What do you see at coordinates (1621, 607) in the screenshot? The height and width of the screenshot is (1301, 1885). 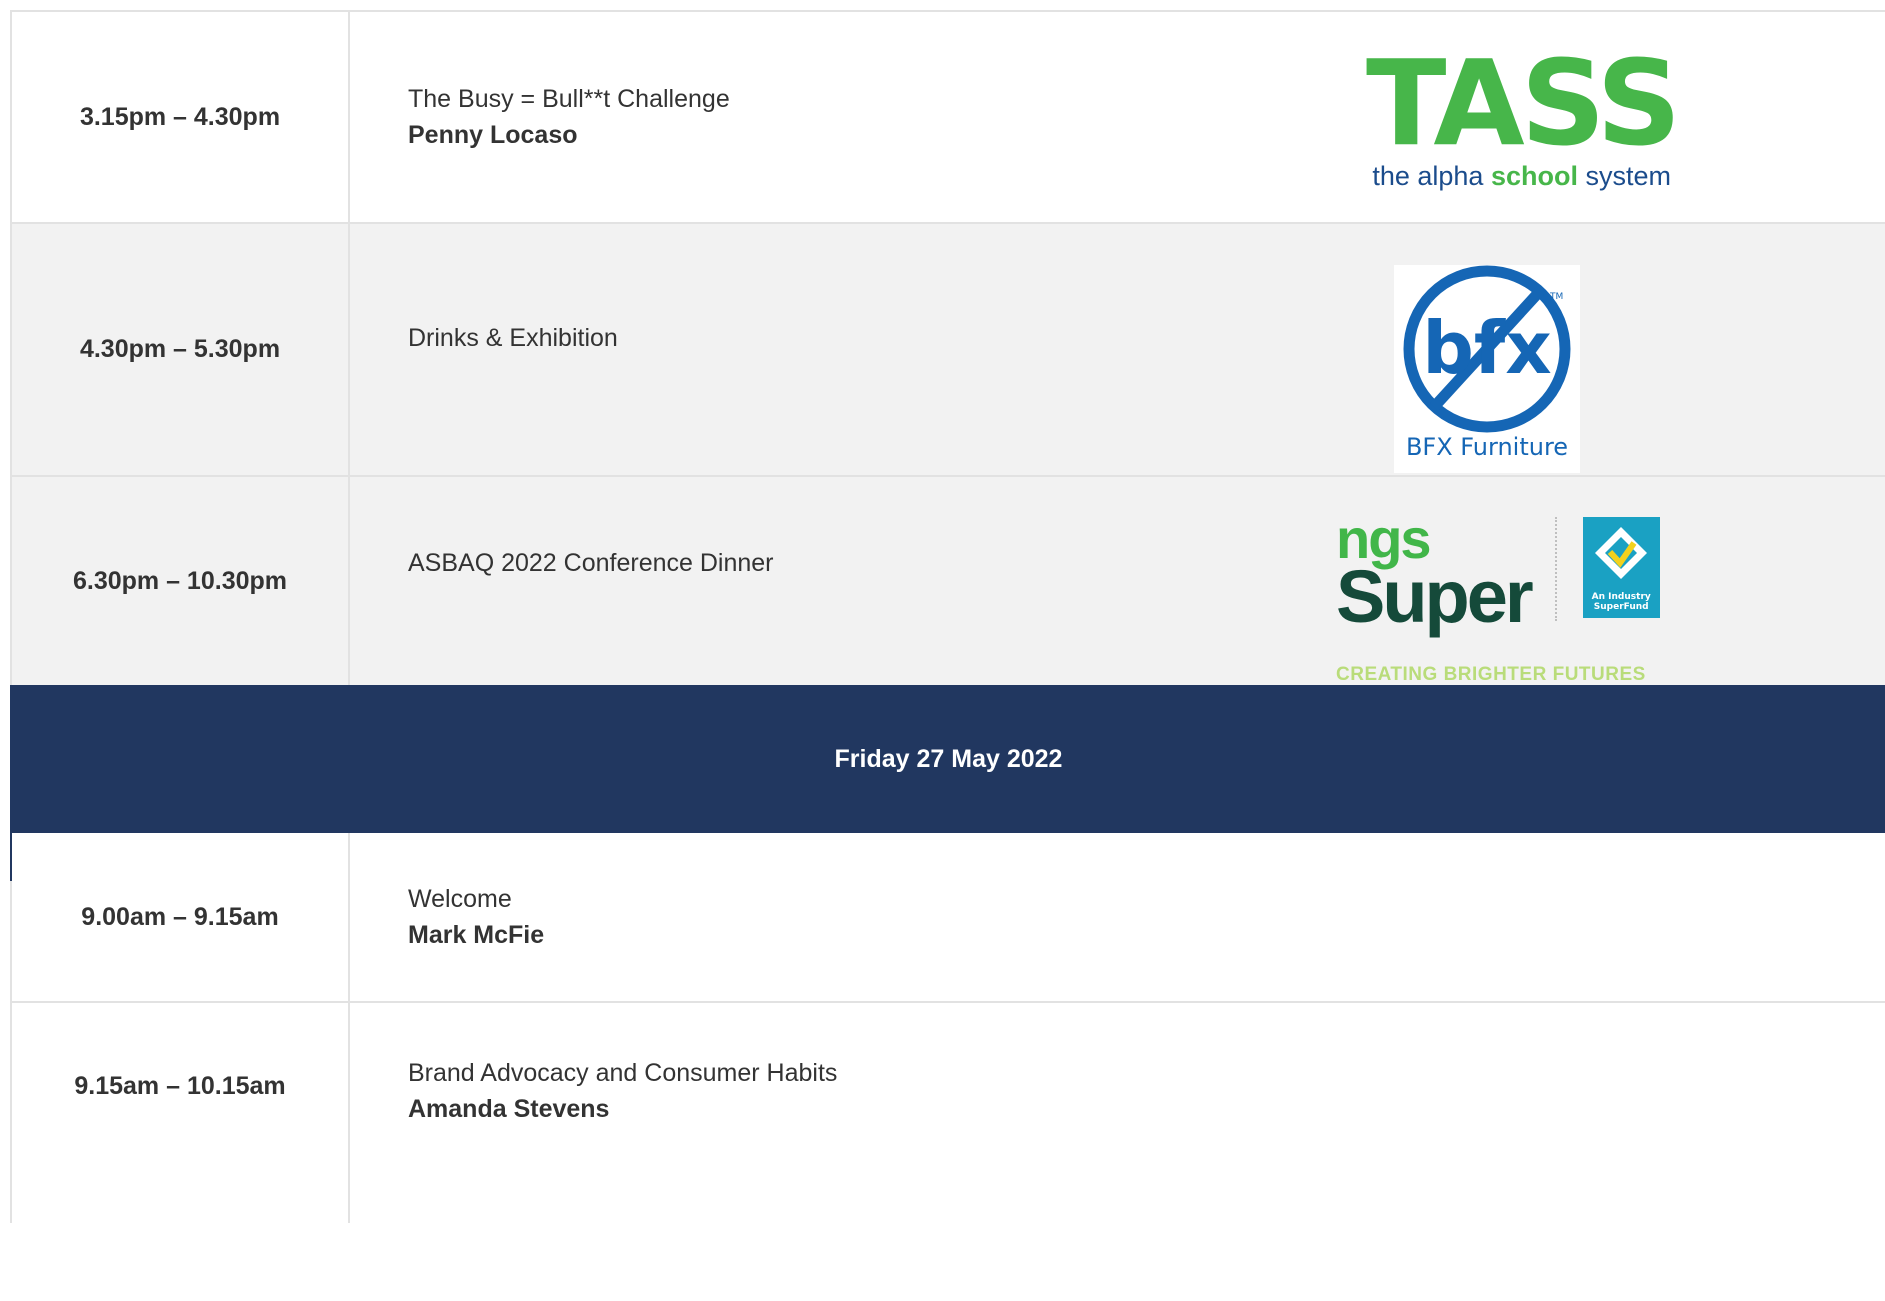 I see `badge-line-2: SuperFund` at bounding box center [1621, 607].